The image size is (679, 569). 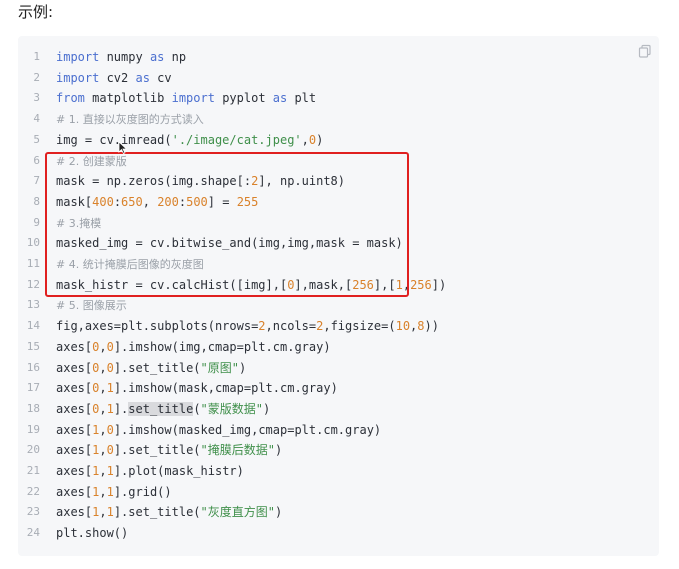 I want to click on code-line: 15 axes[0,0].imshow(img,cmap=plt.cm.gray), so click(x=338, y=347).